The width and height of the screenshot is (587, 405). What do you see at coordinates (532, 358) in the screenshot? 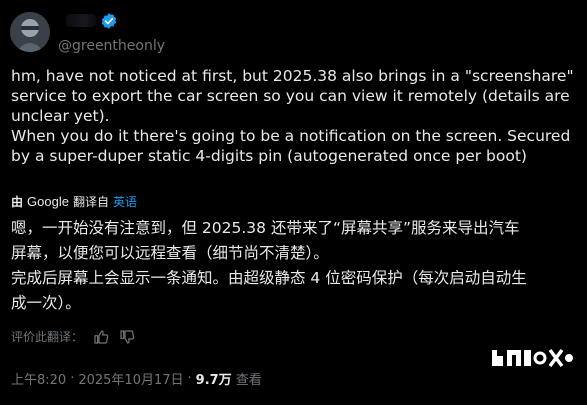
I see `watermark-logo` at bounding box center [532, 358].